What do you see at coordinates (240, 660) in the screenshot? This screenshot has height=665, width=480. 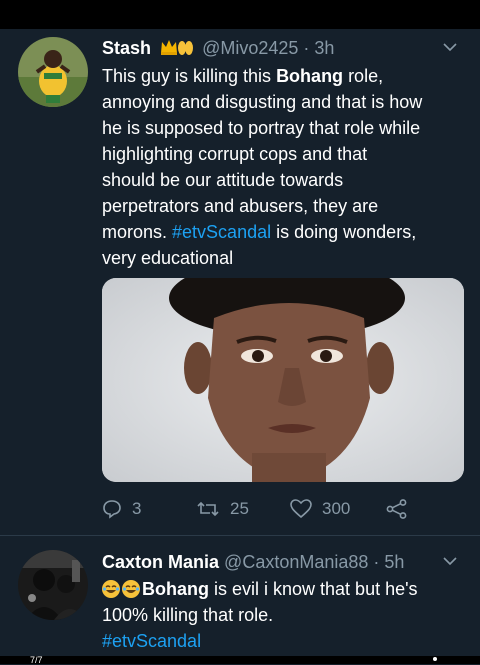 I see `navigation-bar` at bounding box center [240, 660].